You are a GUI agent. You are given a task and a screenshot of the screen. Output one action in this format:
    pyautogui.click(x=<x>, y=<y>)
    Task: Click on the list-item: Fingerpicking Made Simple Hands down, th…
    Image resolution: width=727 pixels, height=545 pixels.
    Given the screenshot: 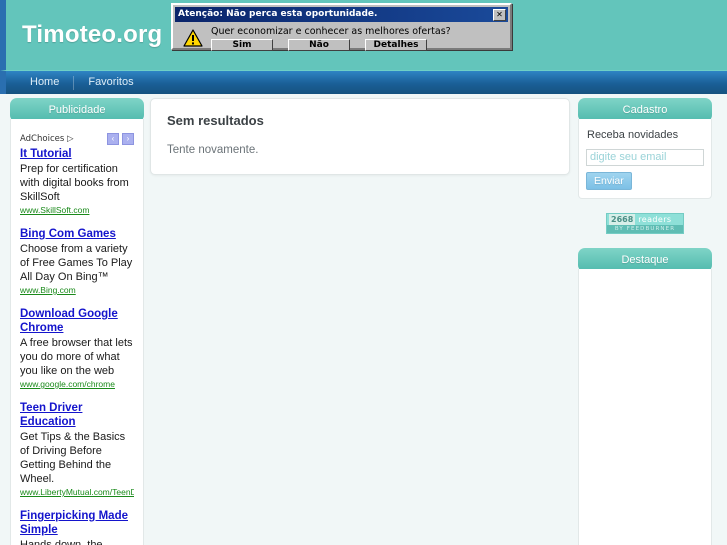 What is the action you would take?
    pyautogui.click(x=77, y=527)
    